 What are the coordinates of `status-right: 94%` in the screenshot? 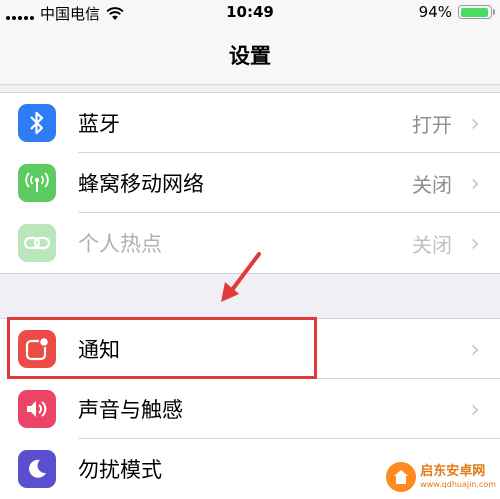 It's located at (456, 12).